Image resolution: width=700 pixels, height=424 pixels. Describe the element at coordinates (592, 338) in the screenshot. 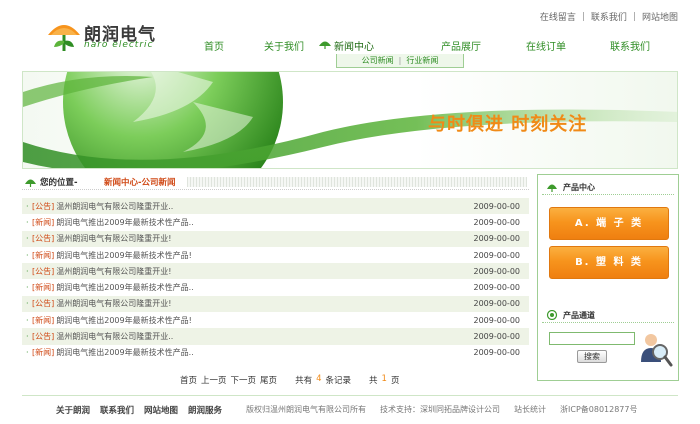

I see `search-input` at that location.